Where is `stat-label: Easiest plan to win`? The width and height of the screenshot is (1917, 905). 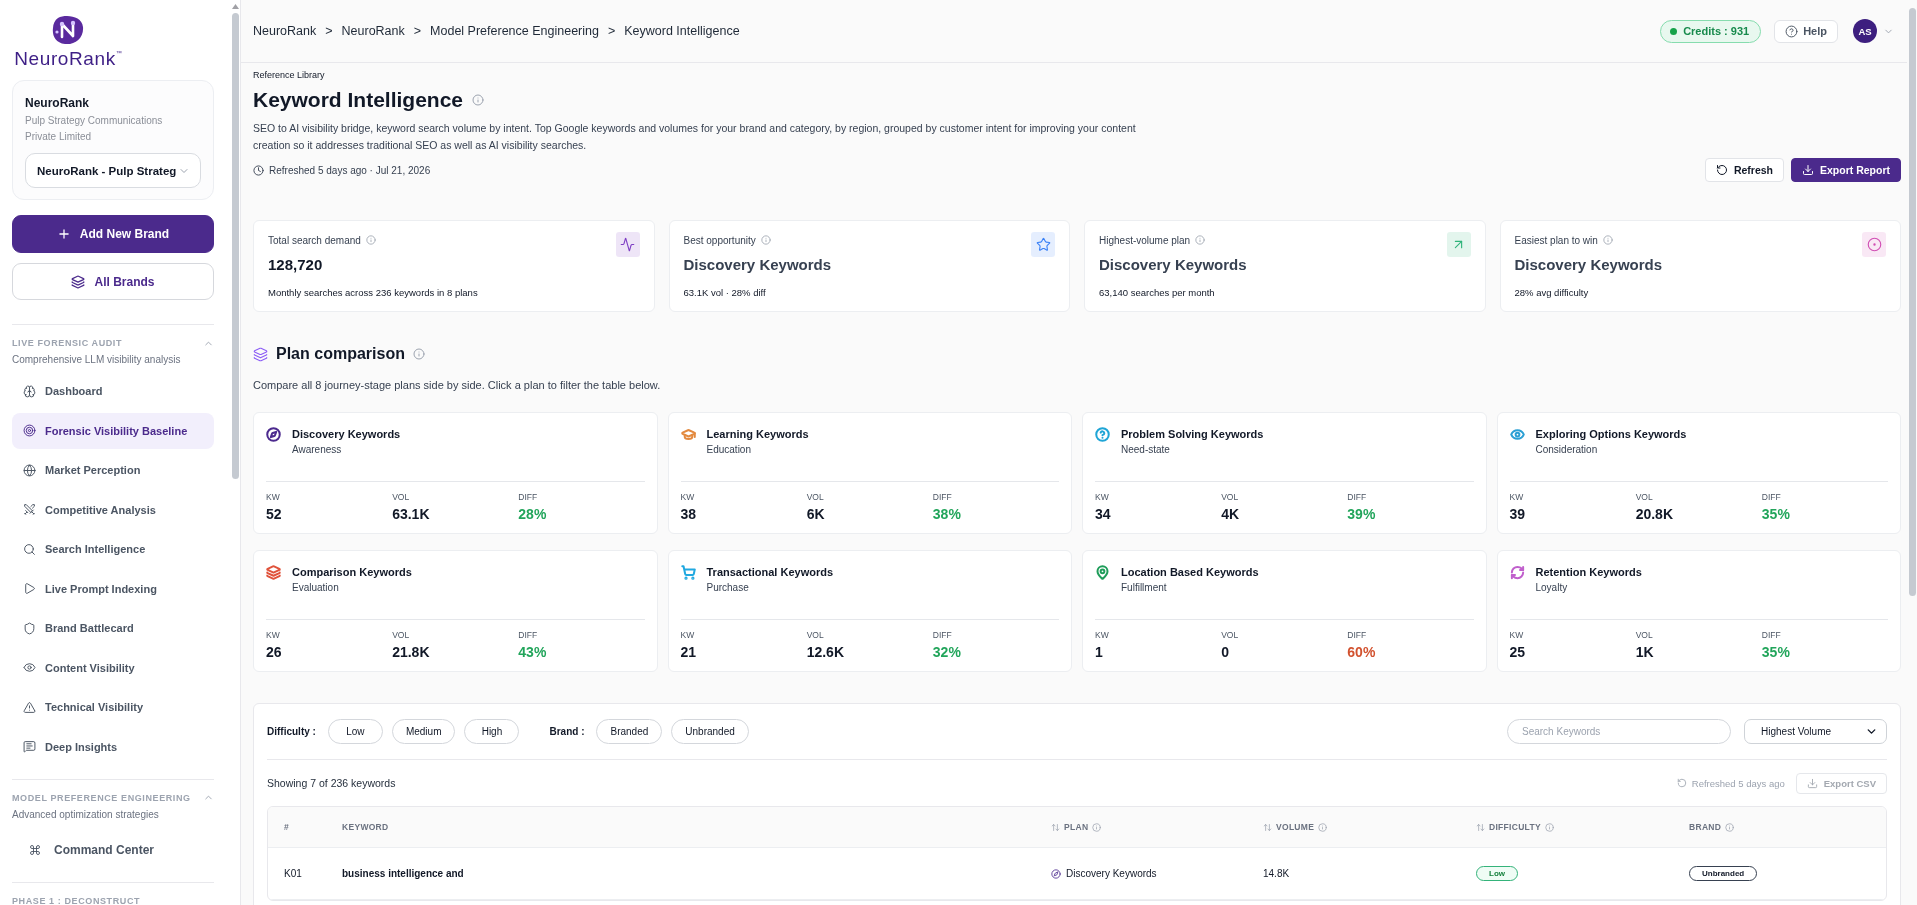
stat-label: Easiest plan to win is located at coordinates (1556, 240).